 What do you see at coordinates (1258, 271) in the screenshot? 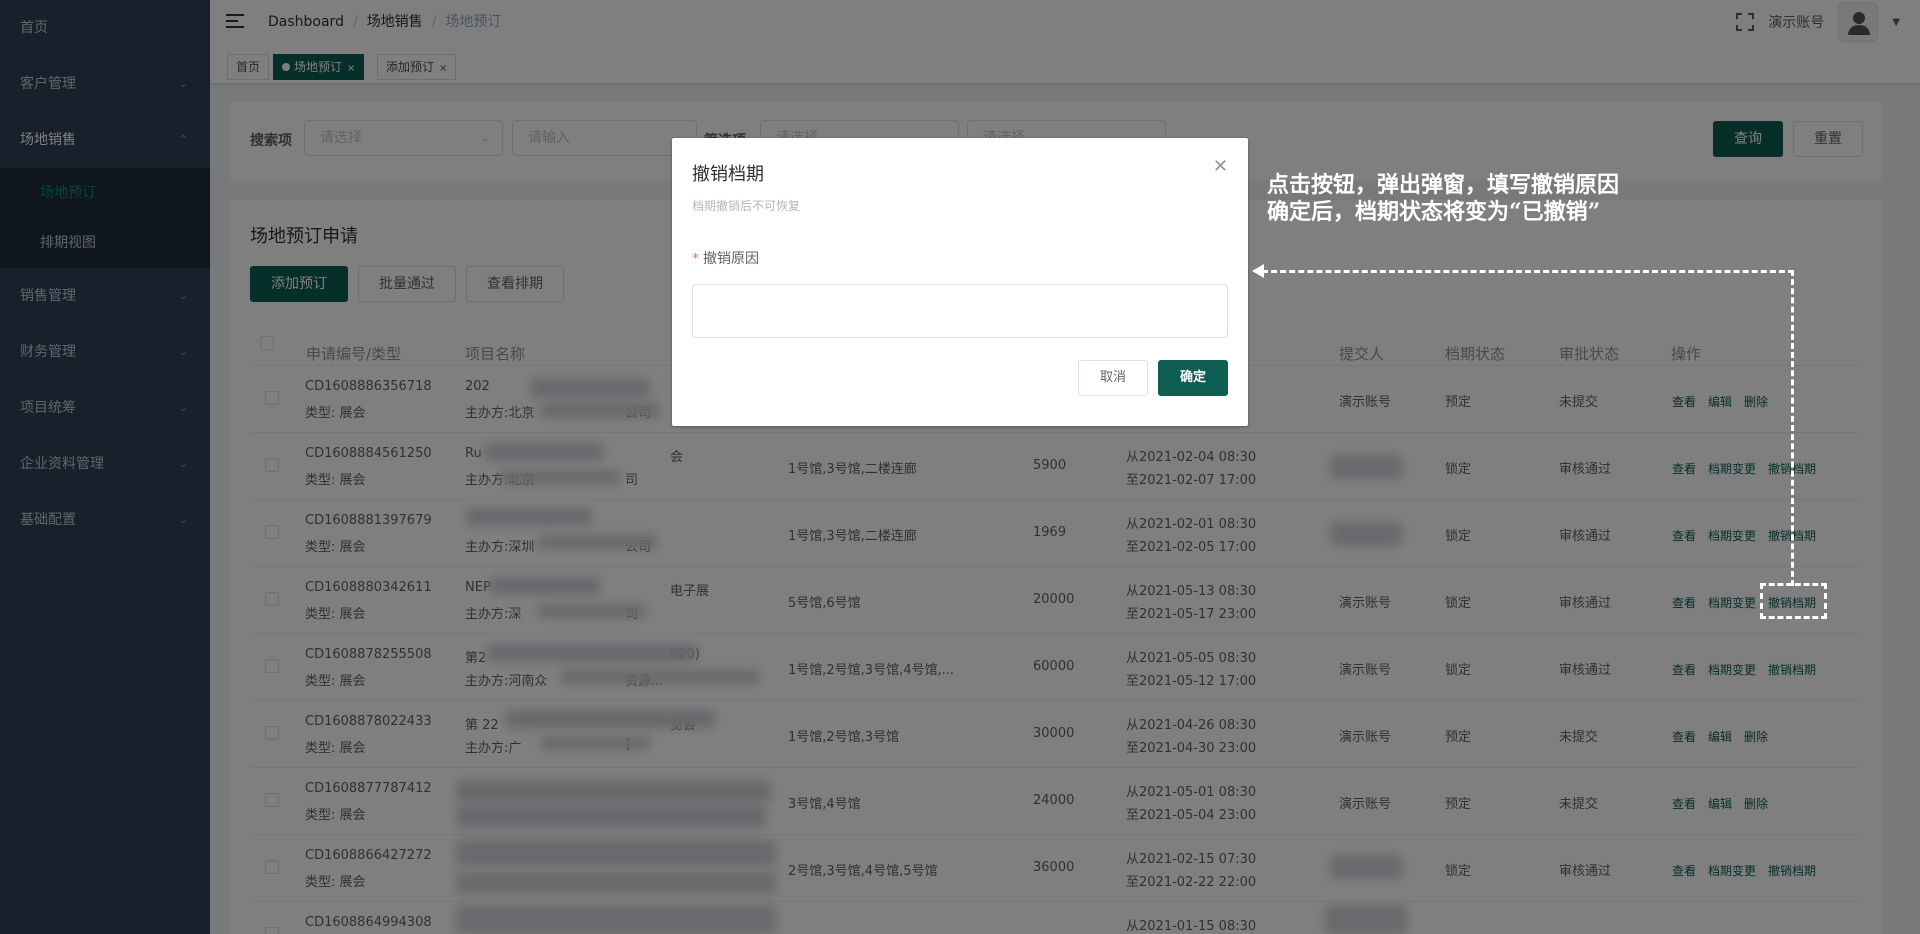
I see `arrow-left-icon` at bounding box center [1258, 271].